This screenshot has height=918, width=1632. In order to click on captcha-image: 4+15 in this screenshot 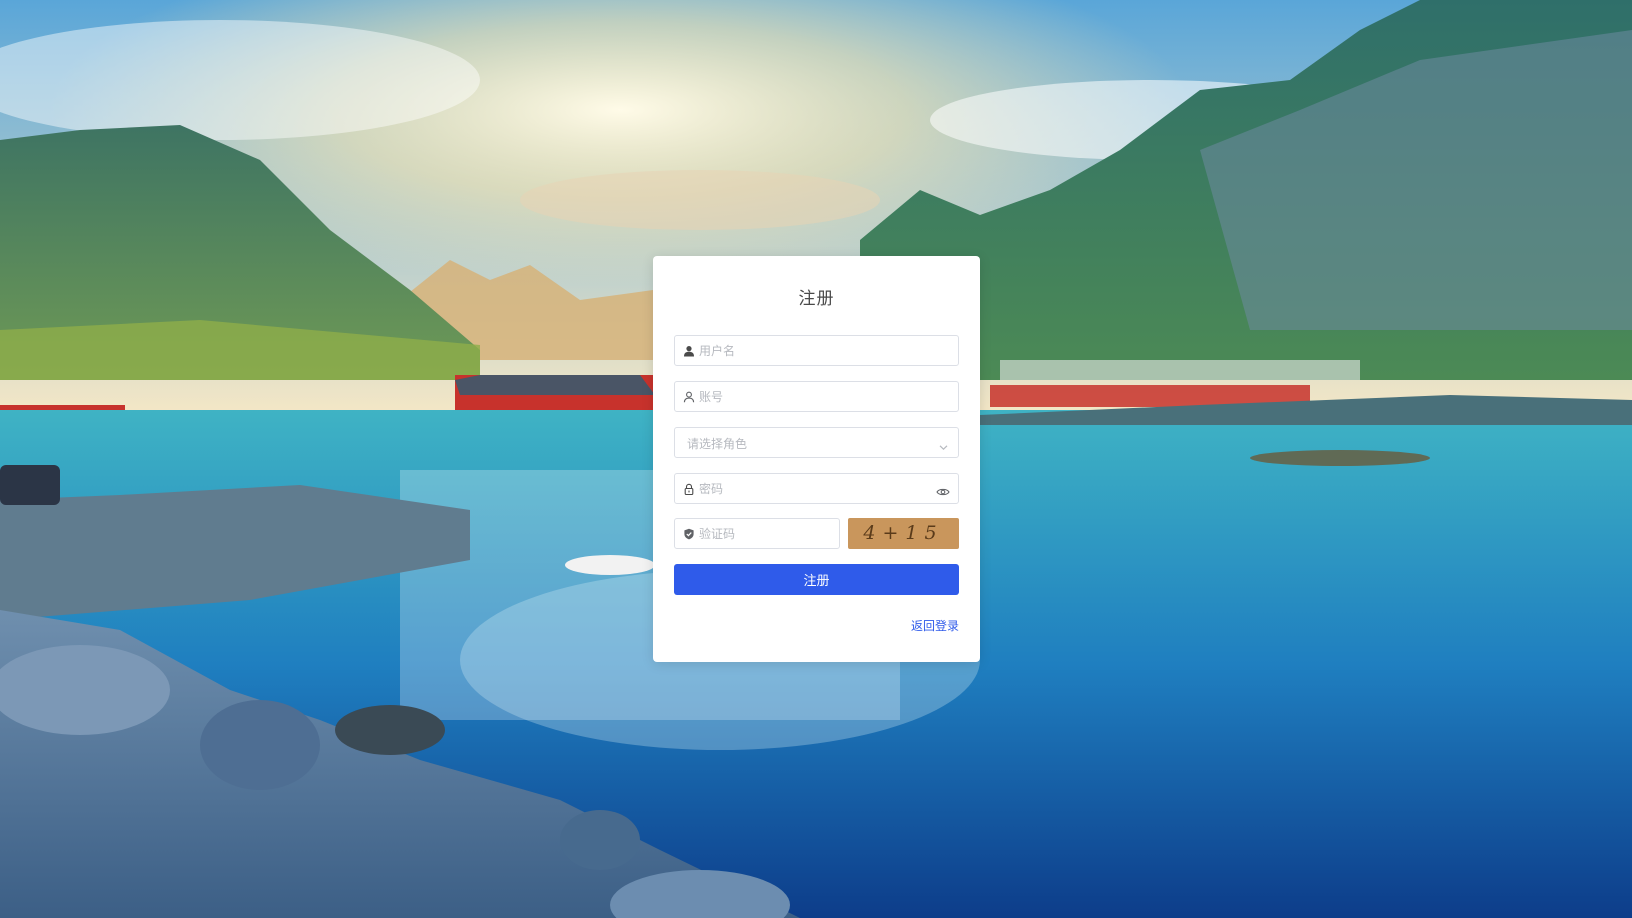, I will do `click(903, 533)`.